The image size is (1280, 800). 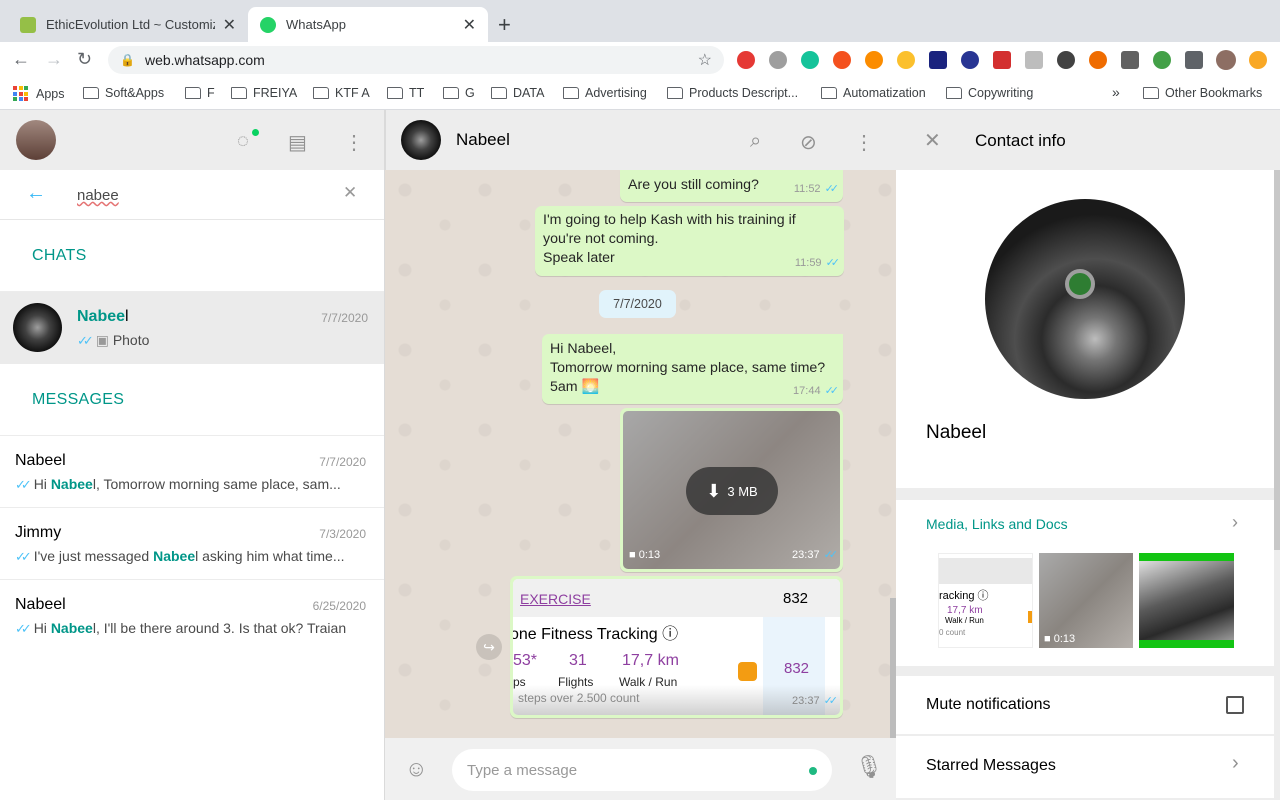 What do you see at coordinates (1001, 93) in the screenshot?
I see `bookmark-label: Copywriting` at bounding box center [1001, 93].